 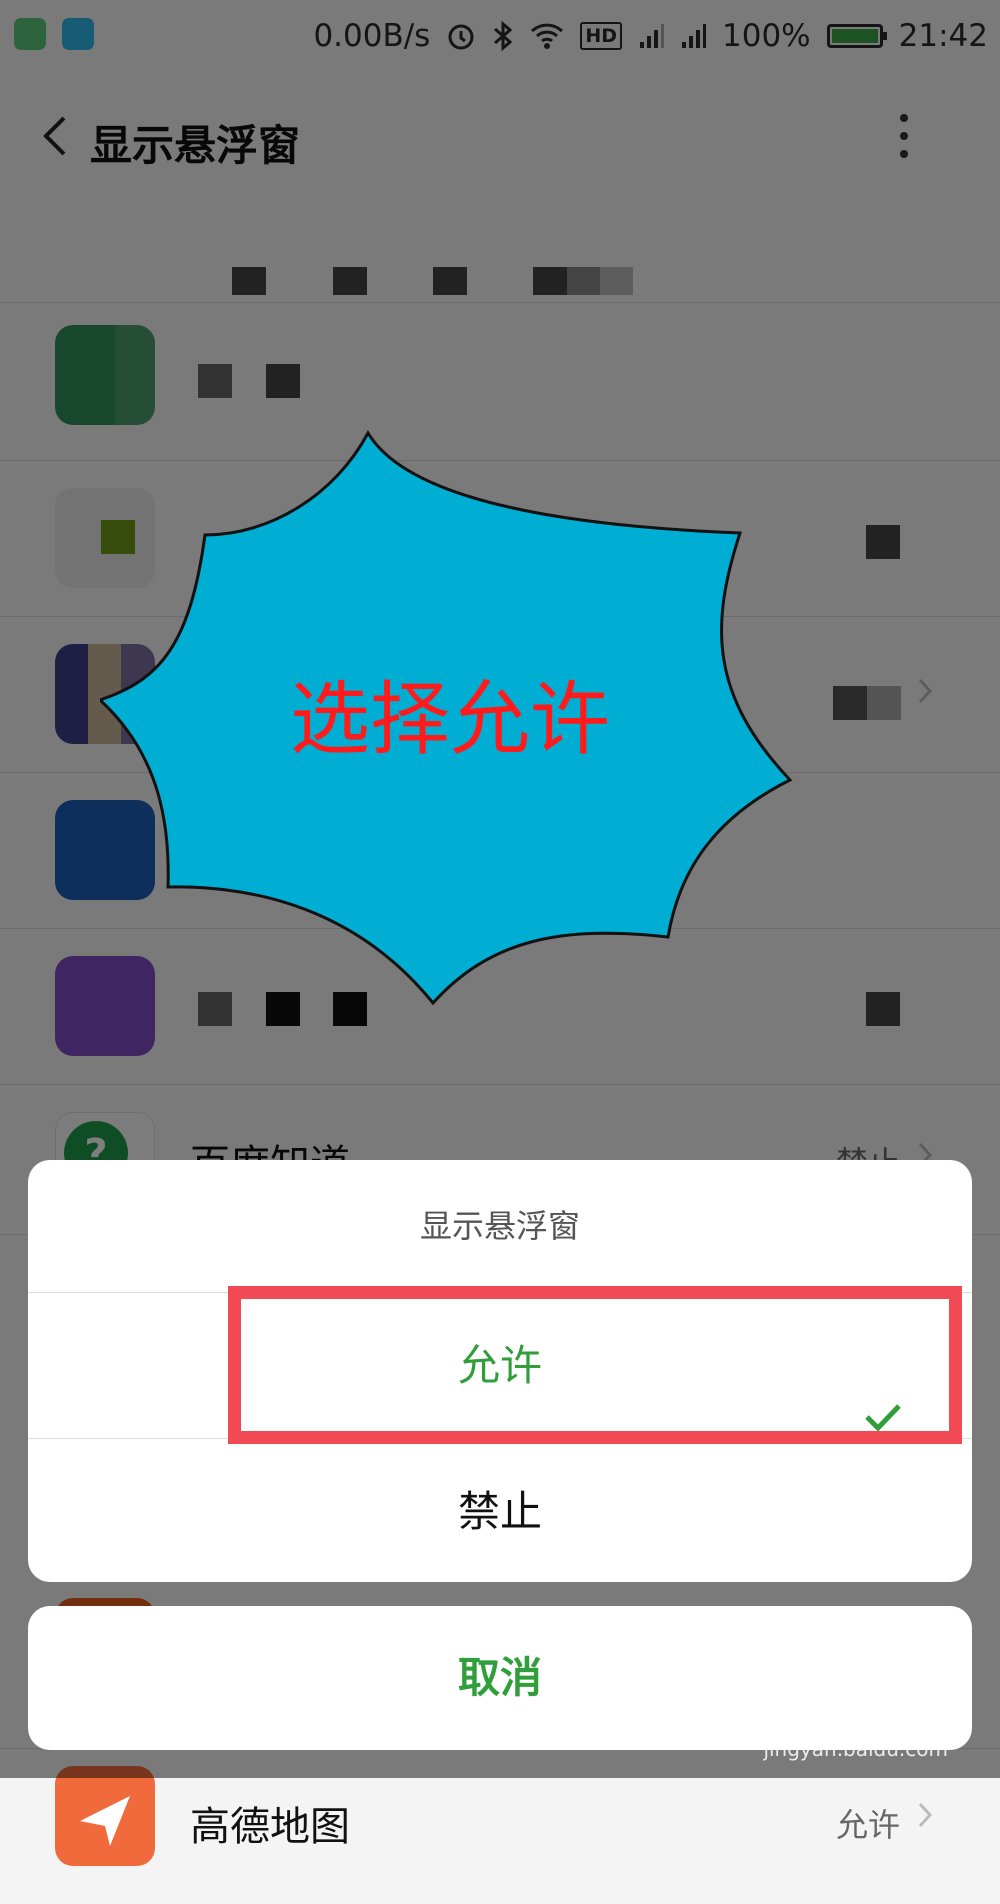 What do you see at coordinates (105, 1821) in the screenshot?
I see `navigation-arrow-icon` at bounding box center [105, 1821].